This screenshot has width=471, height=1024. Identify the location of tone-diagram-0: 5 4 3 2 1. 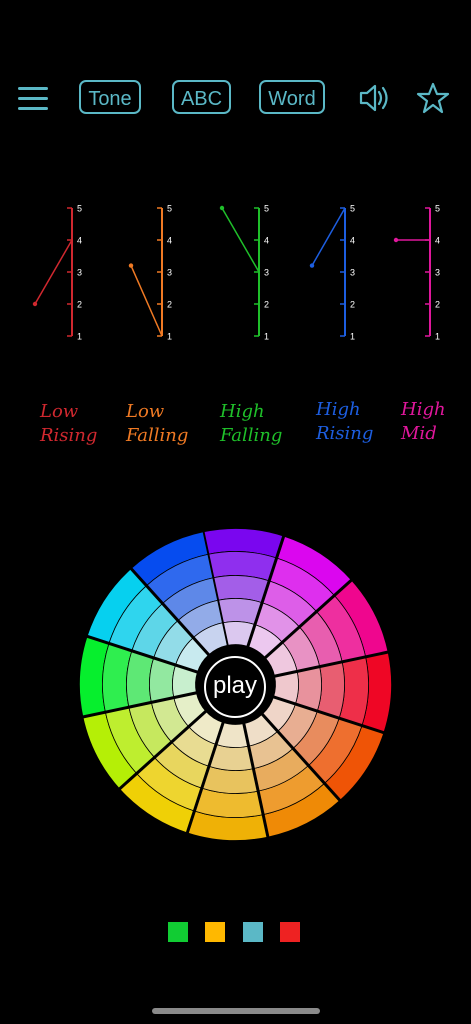
(57, 273).